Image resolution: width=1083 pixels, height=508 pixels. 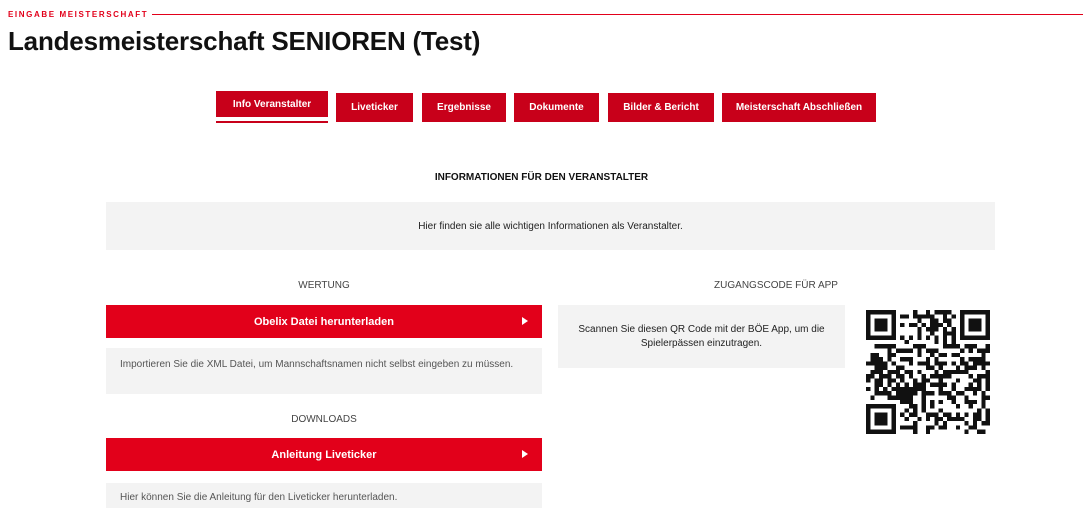 I want to click on qr-code-icon, so click(x=928, y=372).